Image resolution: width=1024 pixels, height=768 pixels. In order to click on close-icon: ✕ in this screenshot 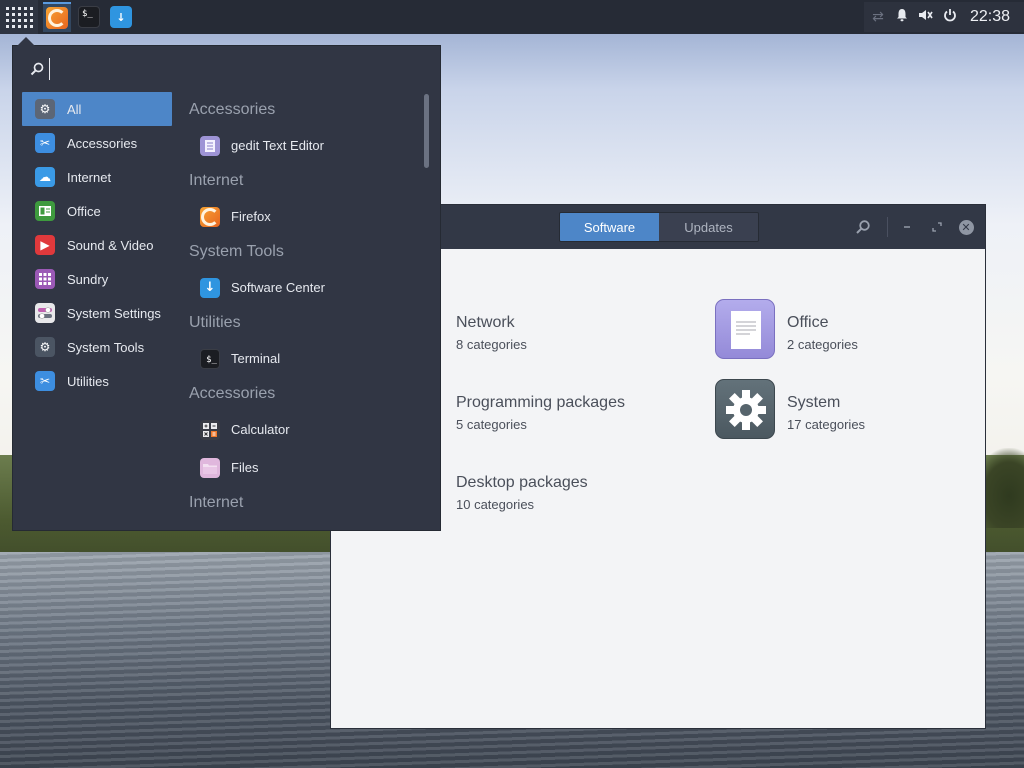, I will do `click(966, 227)`.